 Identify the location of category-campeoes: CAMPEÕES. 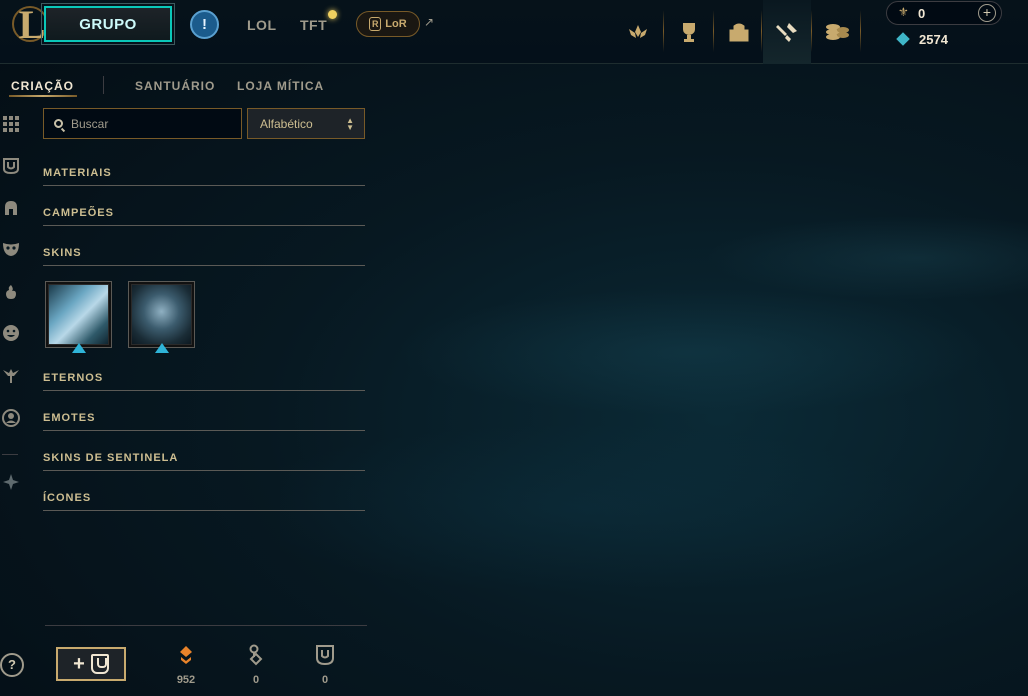
(204, 206).